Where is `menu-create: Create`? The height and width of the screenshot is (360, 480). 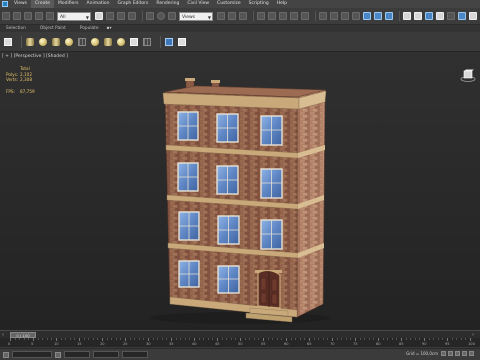
menu-create: Create is located at coordinates (42, 4).